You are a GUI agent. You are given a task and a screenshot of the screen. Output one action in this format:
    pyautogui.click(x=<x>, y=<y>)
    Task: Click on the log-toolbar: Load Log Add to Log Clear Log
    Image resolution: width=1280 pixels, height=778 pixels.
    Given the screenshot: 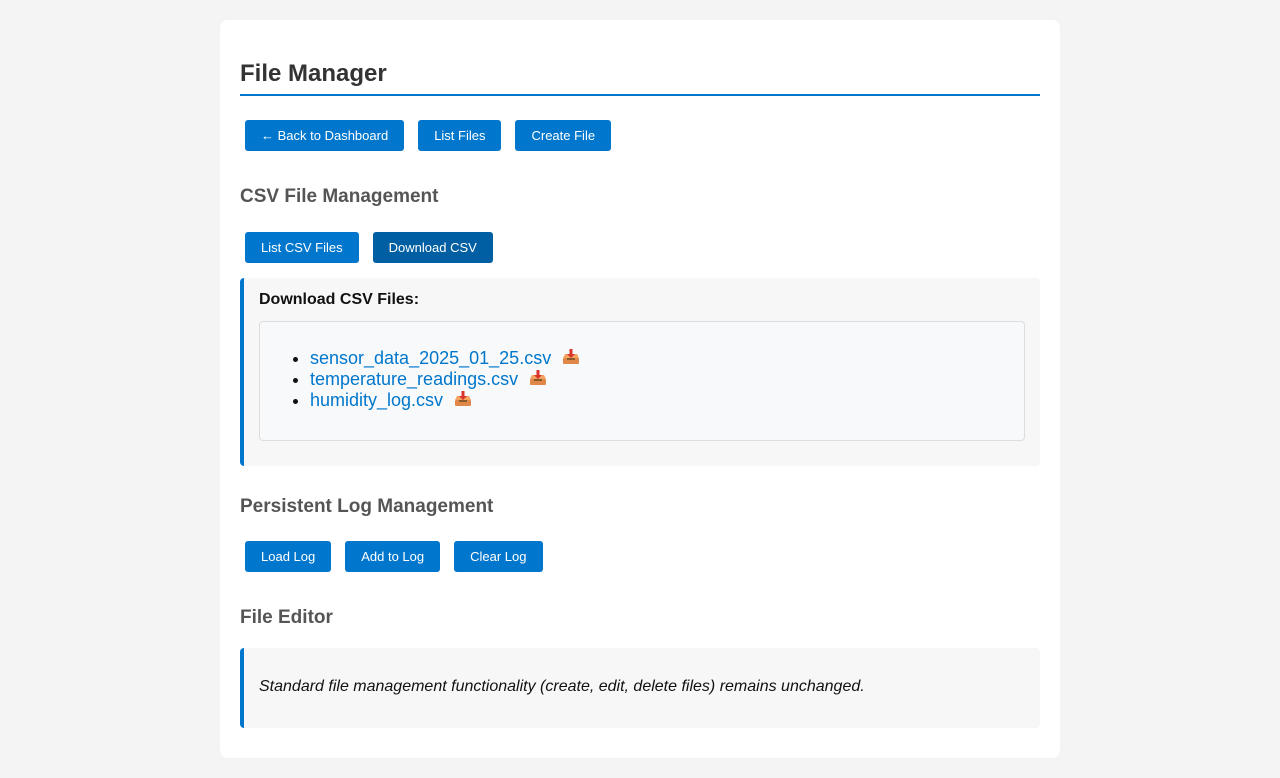 What is the action you would take?
    pyautogui.click(x=401, y=556)
    